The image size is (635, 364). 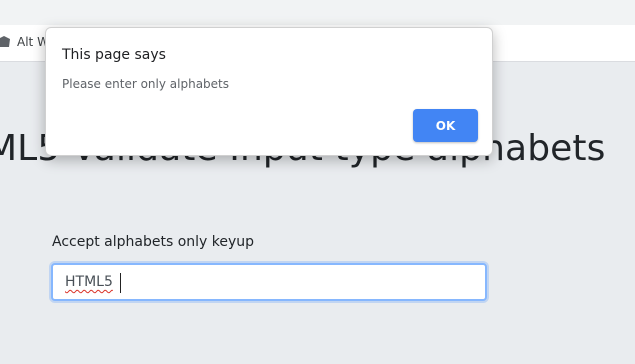 What do you see at coordinates (120, 283) in the screenshot?
I see `text-caret` at bounding box center [120, 283].